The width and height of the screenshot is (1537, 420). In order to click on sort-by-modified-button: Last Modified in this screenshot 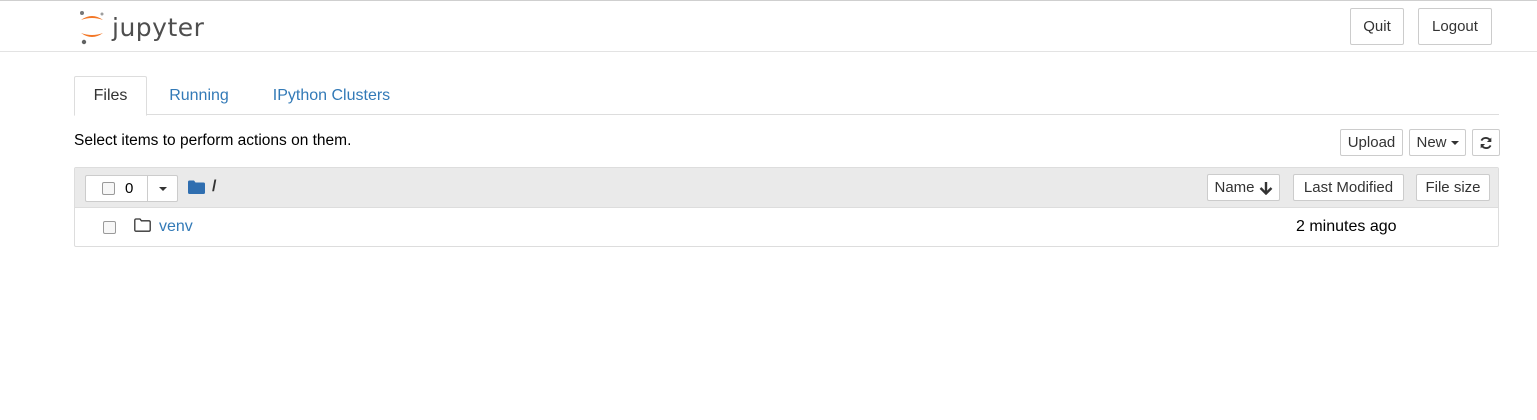, I will do `click(1348, 187)`.